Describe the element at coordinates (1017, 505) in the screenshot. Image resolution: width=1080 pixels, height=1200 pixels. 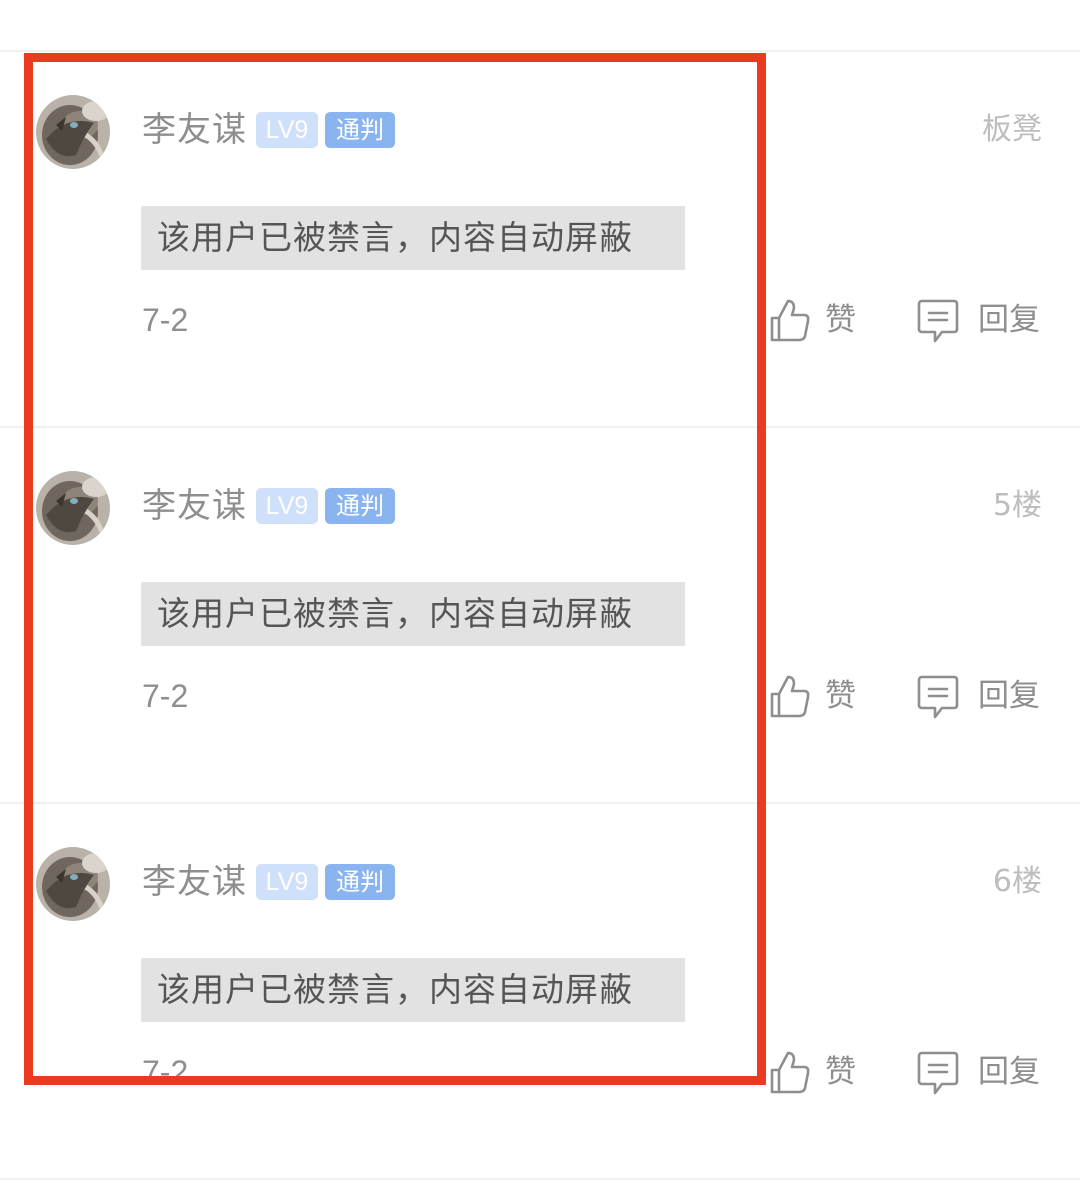
I see `floor-label: 5楼` at that location.